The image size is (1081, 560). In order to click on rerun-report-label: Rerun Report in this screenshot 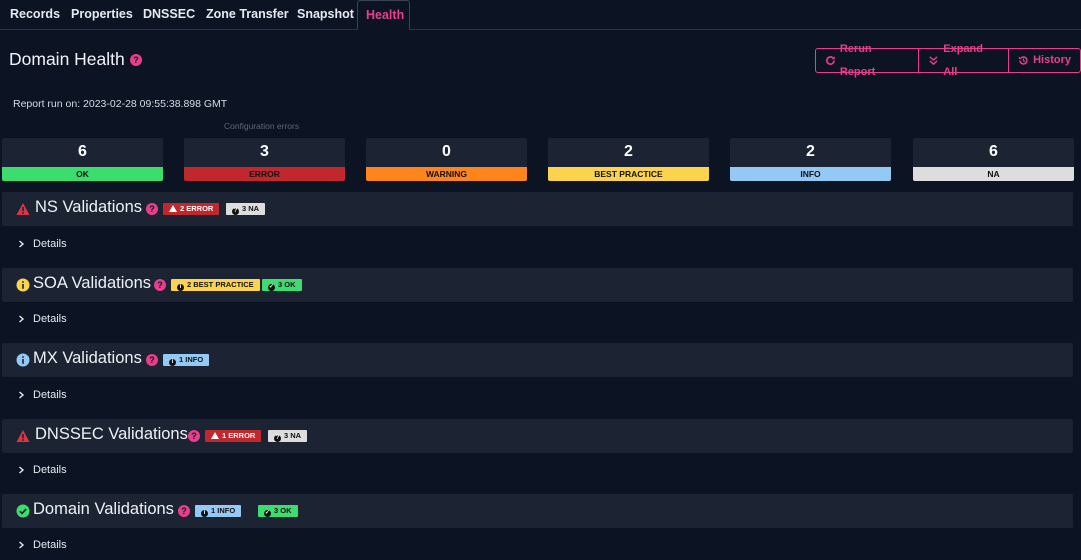, I will do `click(857, 60)`.